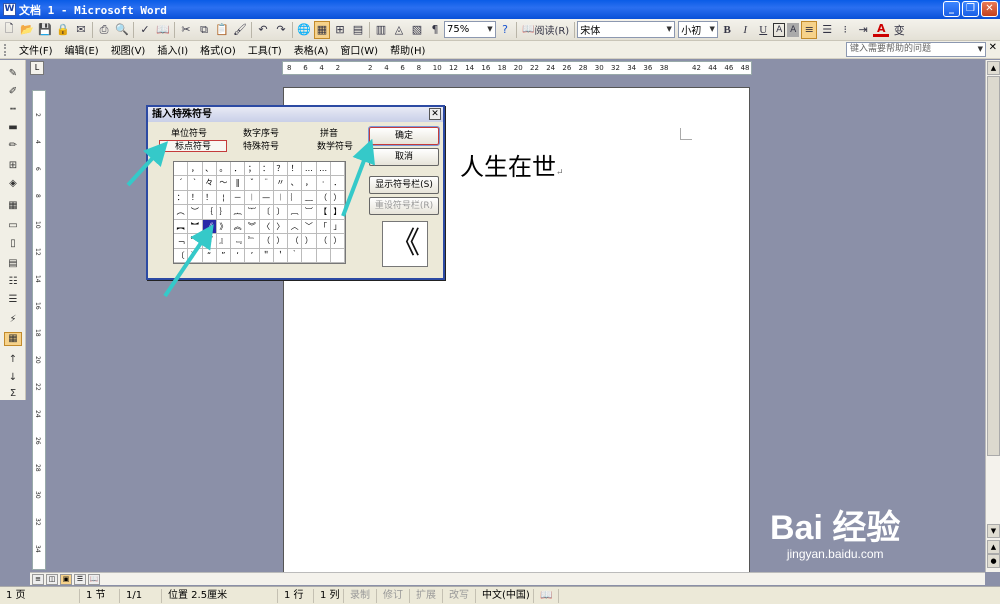 Image resolution: width=1000 pixels, height=604 pixels. Describe the element at coordinates (13, 395) in the screenshot. I see `autosum-icon: Σ` at that location.